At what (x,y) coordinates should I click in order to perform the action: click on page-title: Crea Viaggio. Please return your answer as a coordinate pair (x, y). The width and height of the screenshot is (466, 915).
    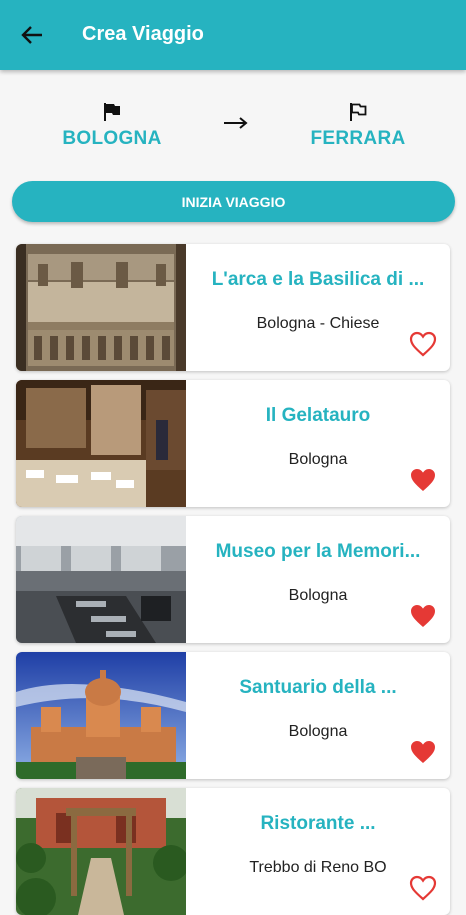
    Looking at the image, I should click on (143, 34).